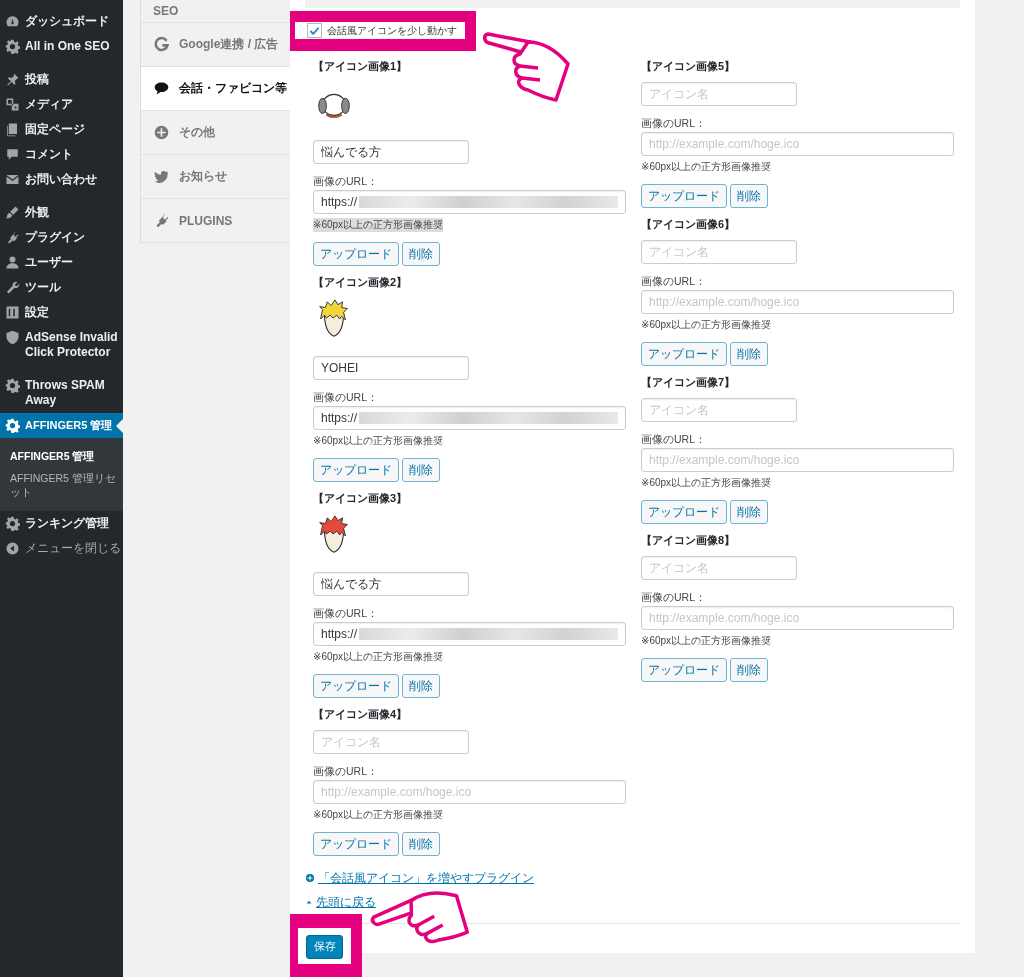 This screenshot has height=977, width=1024. What do you see at coordinates (61, 393) in the screenshot?
I see `sidebar-item: Throws SPAM Away` at bounding box center [61, 393].